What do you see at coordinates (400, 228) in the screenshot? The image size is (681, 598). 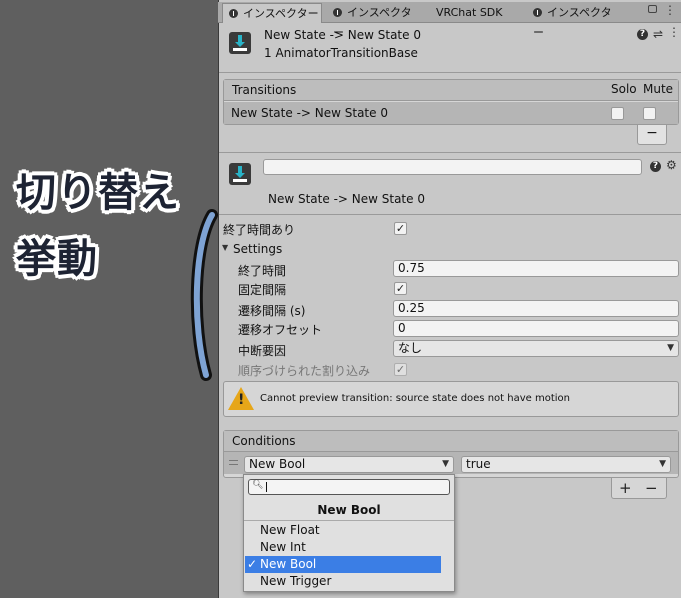 I see `has-exit-time-checkbox: ✓` at bounding box center [400, 228].